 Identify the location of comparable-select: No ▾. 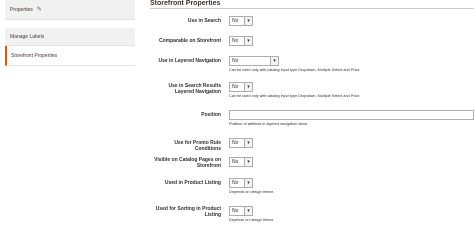
(241, 41).